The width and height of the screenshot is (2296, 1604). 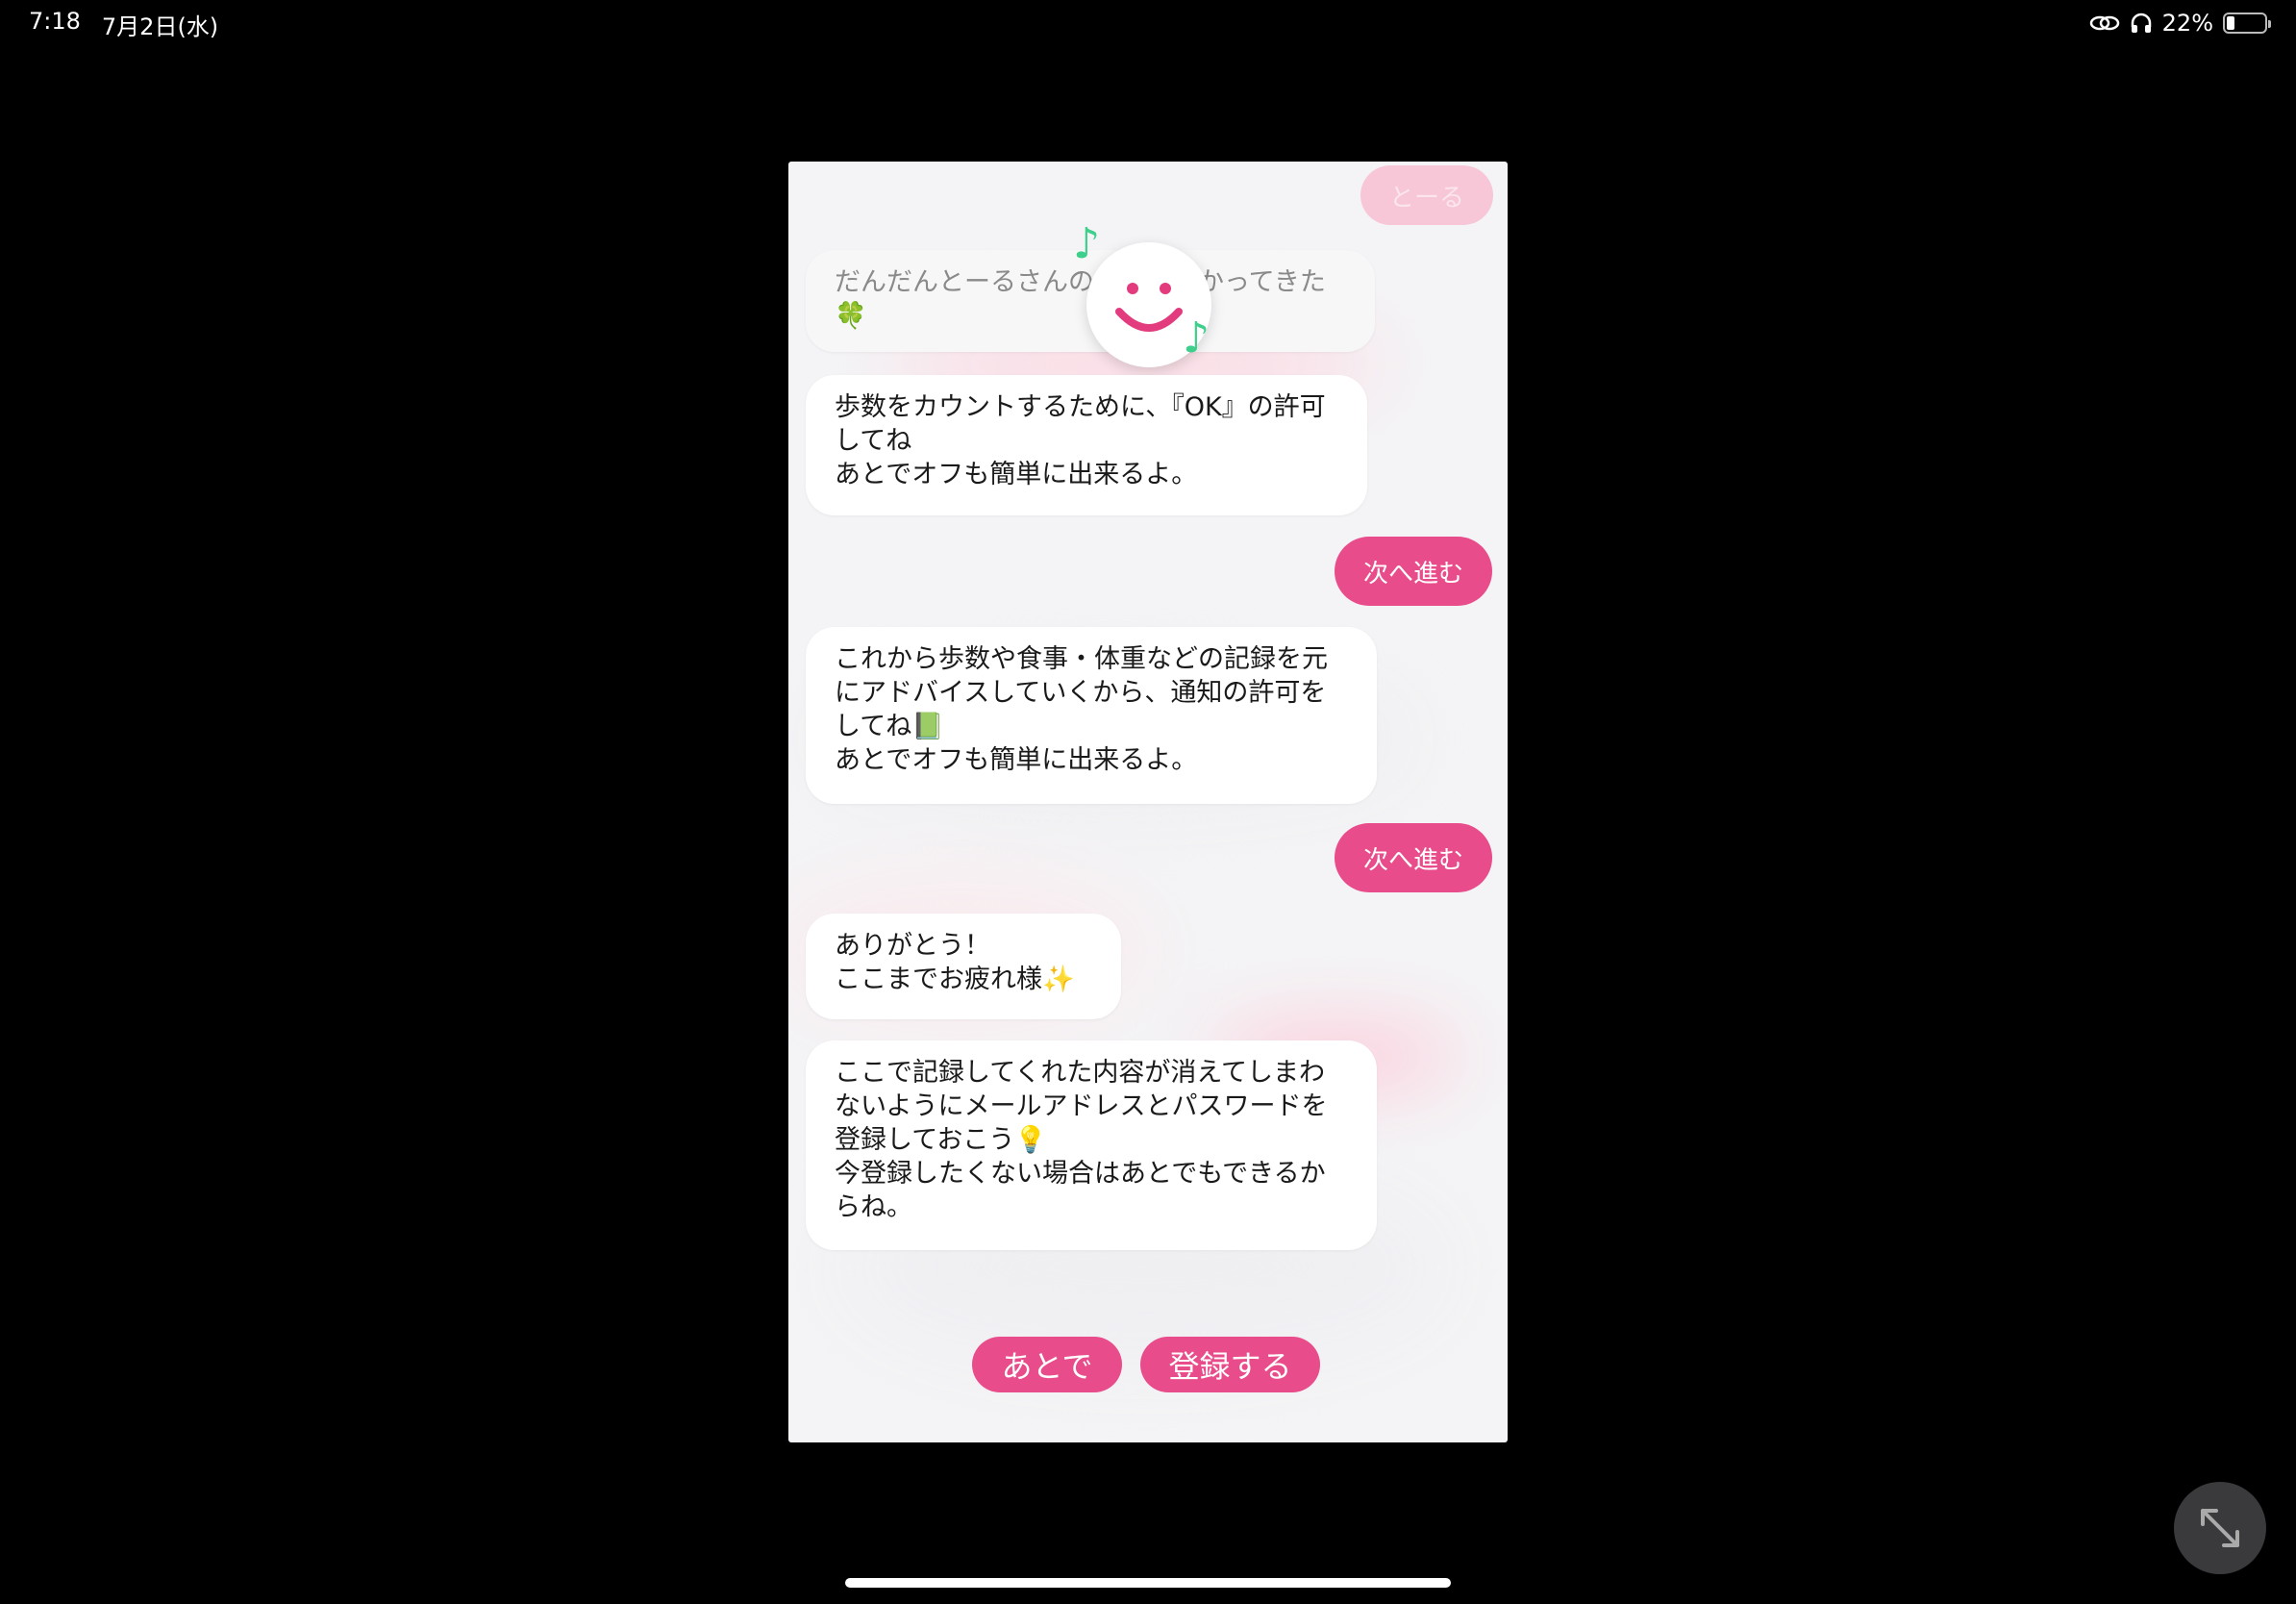 What do you see at coordinates (955, 962) in the screenshot?
I see `message-text: ありがとう！ ここまでお疲れ様✨` at bounding box center [955, 962].